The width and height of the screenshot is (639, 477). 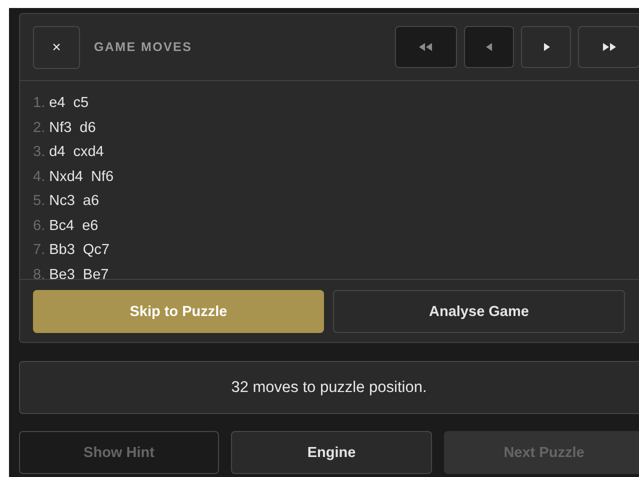 What do you see at coordinates (61, 226) in the screenshot?
I see `move-text: Bc4` at bounding box center [61, 226].